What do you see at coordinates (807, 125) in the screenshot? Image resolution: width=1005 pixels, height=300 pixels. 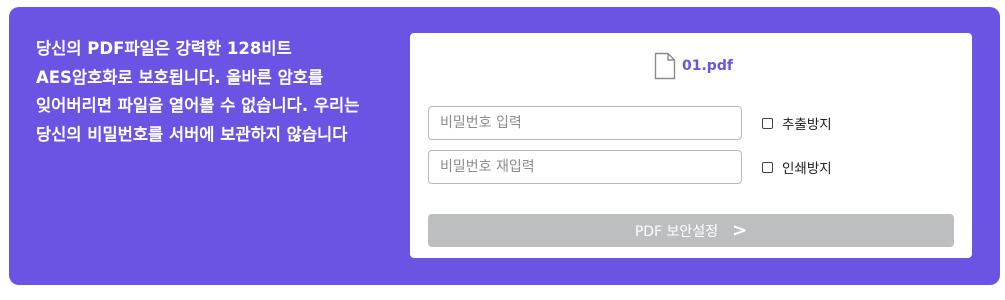 I see `prevent-extract-label: 추출방지` at bounding box center [807, 125].